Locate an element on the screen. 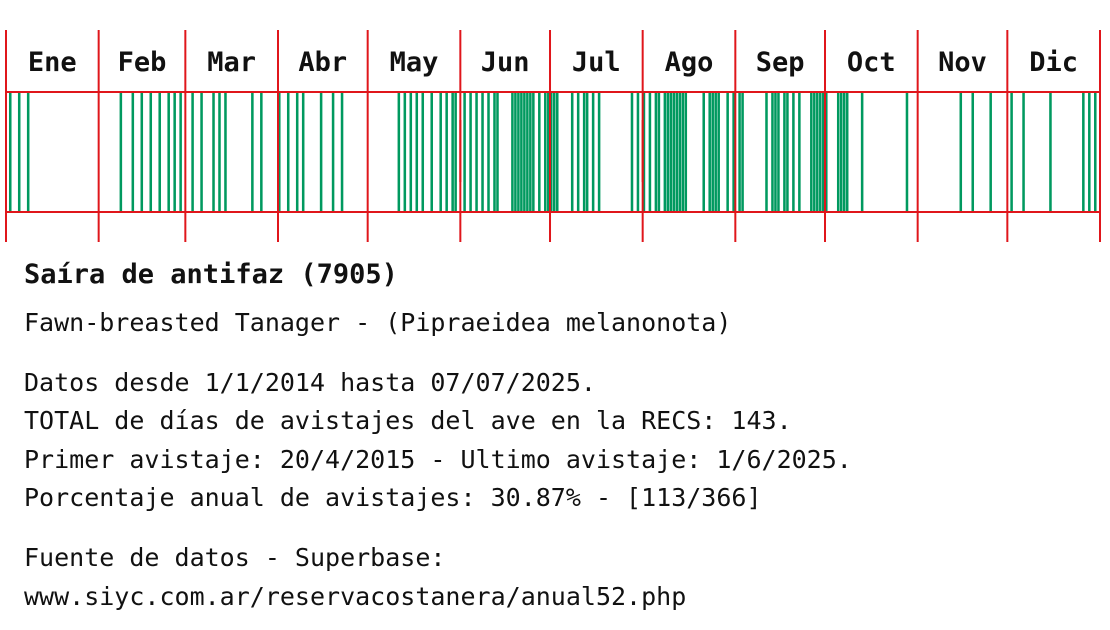 The height and width of the screenshot is (630, 1110). month-label: Ene is located at coordinates (52, 62).